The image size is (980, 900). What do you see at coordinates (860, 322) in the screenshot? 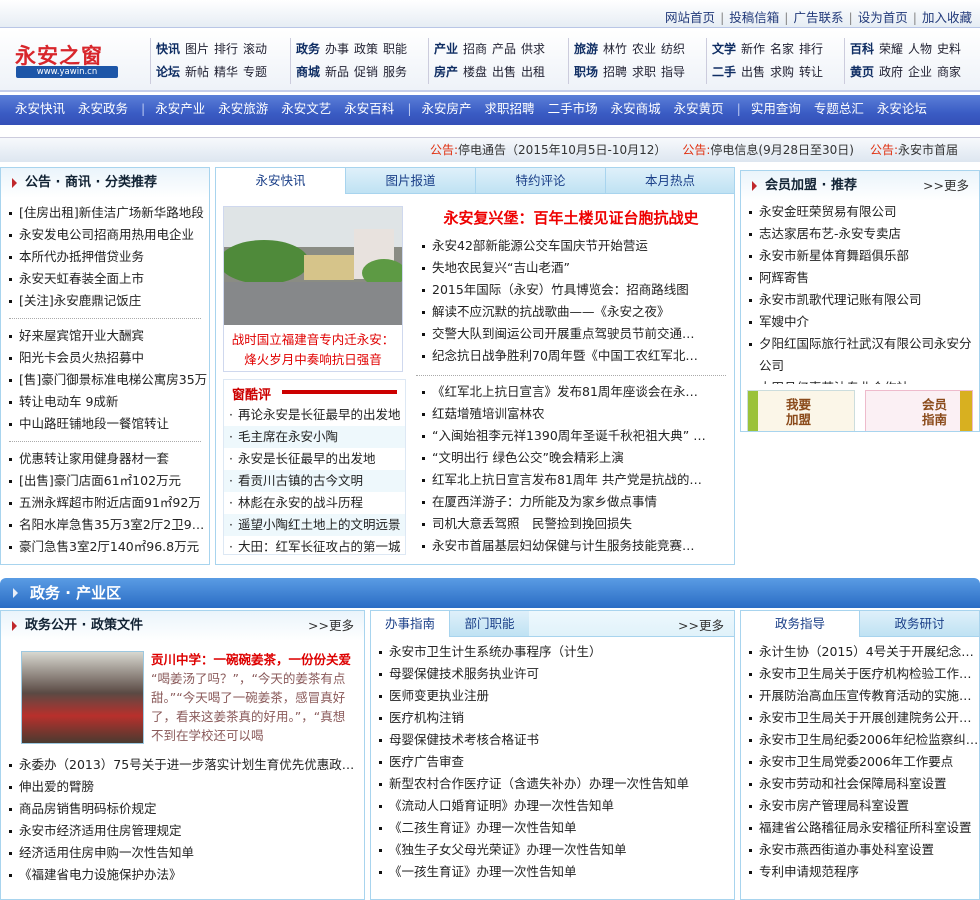
I see `member-item: 军嫂中介` at bounding box center [860, 322].